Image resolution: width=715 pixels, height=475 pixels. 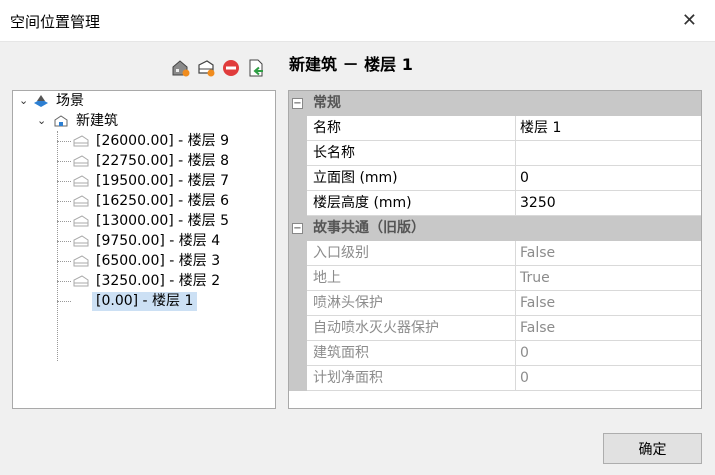 I want to click on property-value: True, so click(x=608, y=278).